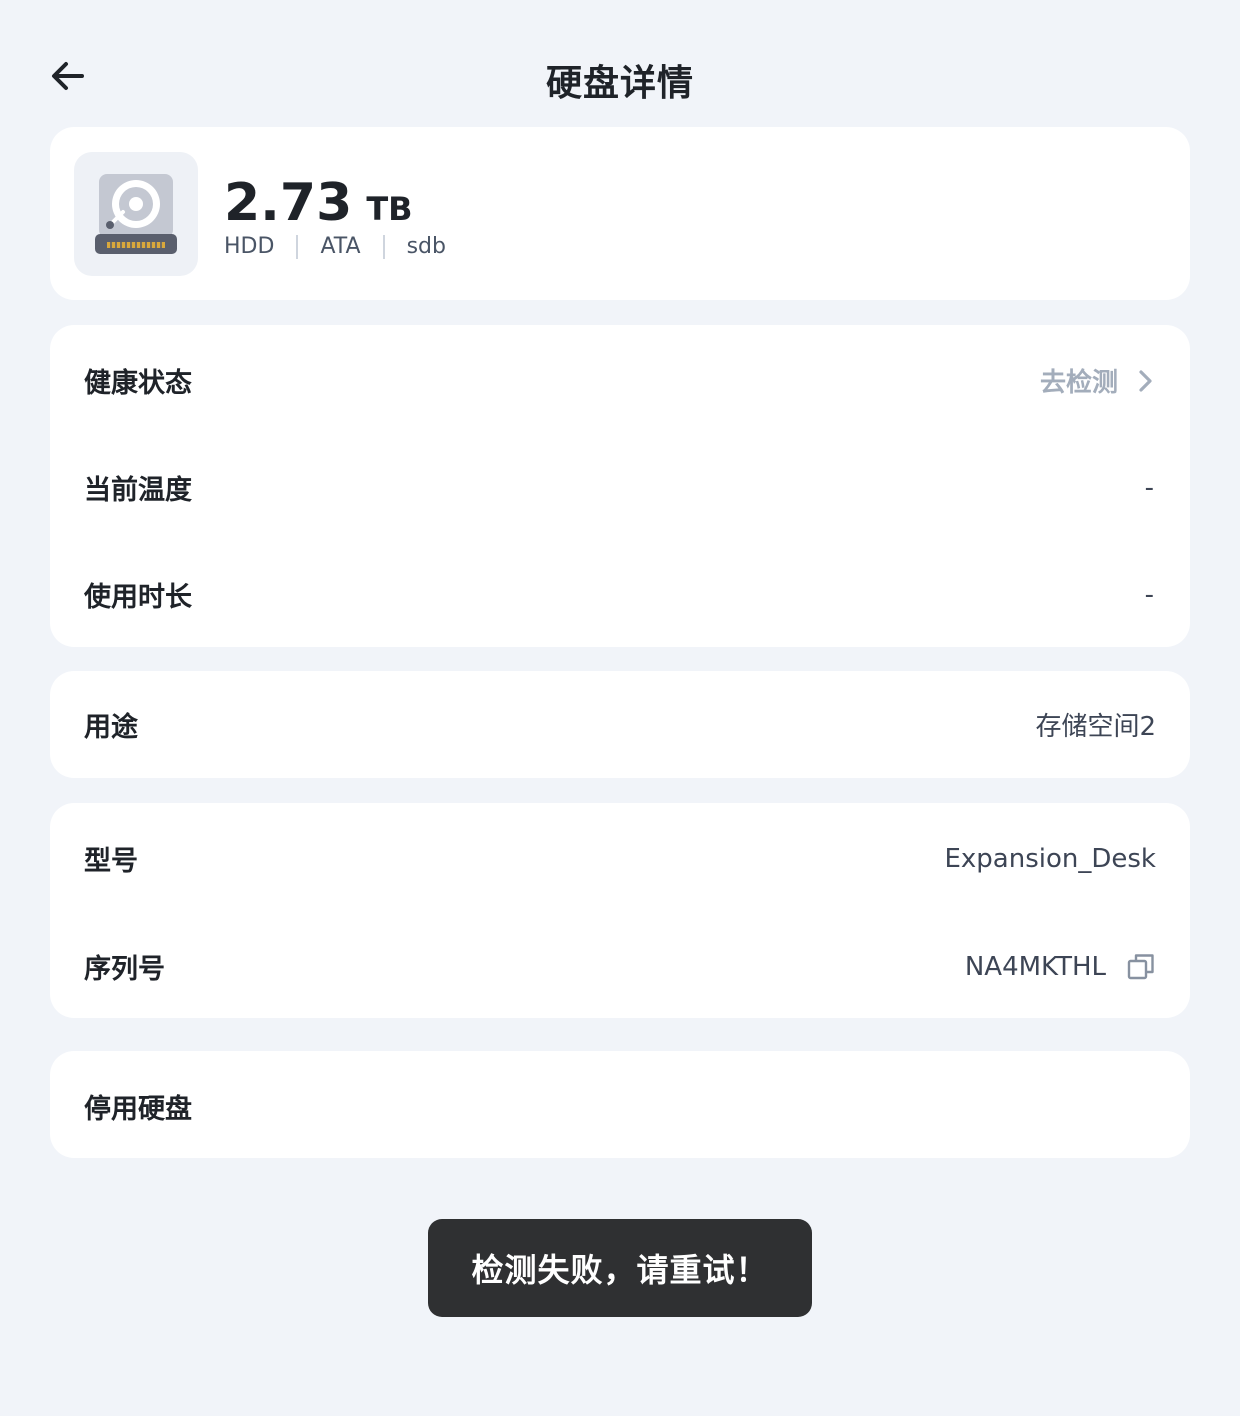 The height and width of the screenshot is (1416, 1240). Describe the element at coordinates (138, 1109) in the screenshot. I see `disable-disk-label: 停用硬盘` at that location.